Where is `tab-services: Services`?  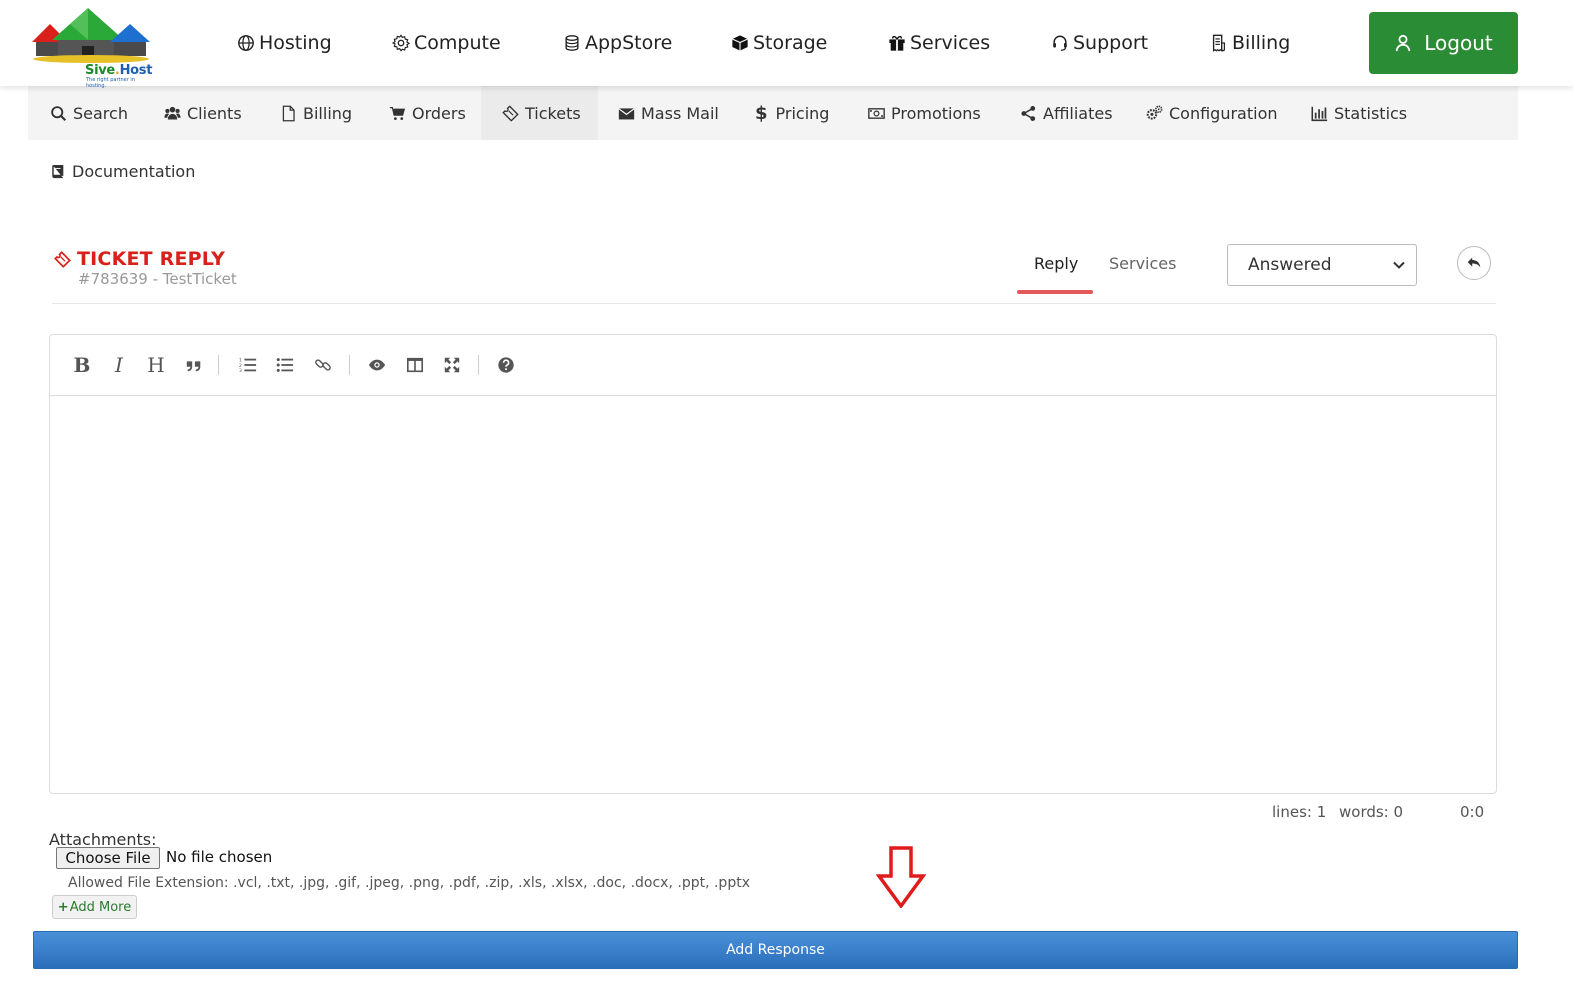
tab-services: Services is located at coordinates (1142, 263).